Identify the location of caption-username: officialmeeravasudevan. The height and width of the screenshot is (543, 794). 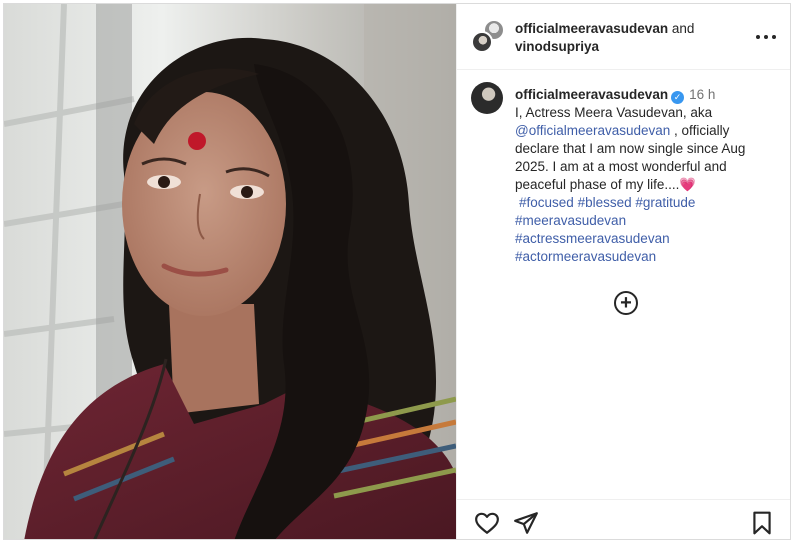
(591, 94).